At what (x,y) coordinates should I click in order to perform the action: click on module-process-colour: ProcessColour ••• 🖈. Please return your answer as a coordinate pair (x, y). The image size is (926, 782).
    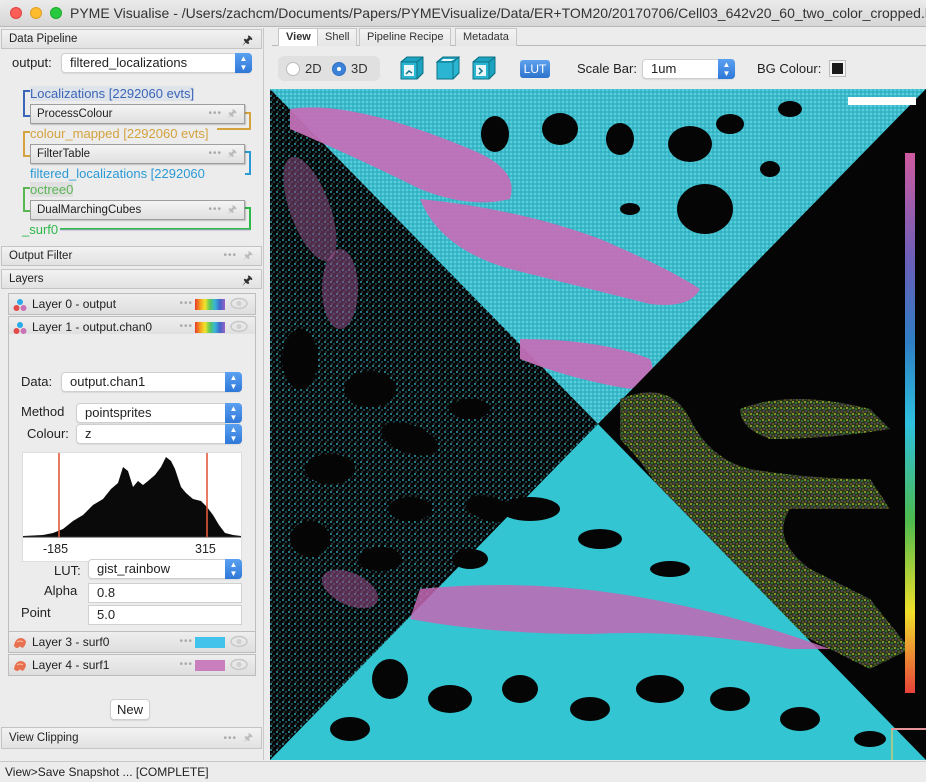
    Looking at the image, I should click on (137, 114).